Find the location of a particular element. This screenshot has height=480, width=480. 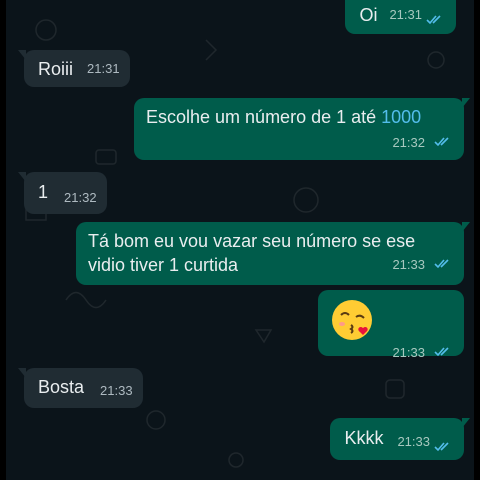

outgoing-message: Kkkk 21:33 is located at coordinates (400, 439).